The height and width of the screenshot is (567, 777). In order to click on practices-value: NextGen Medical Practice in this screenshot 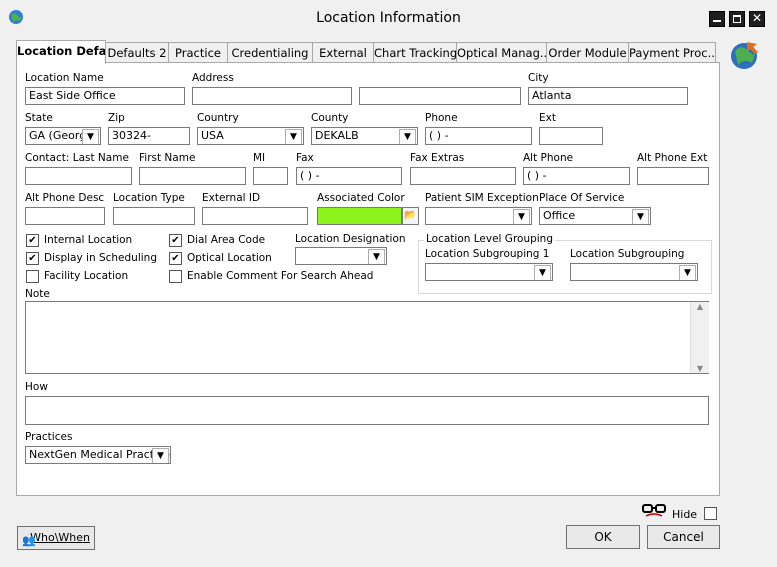, I will do `click(99, 454)`.